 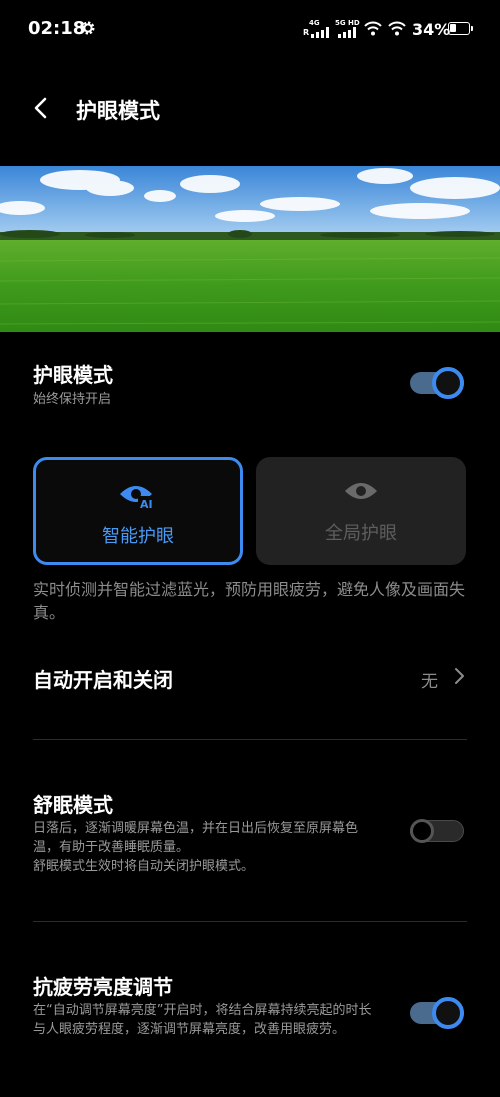 I want to click on cellular-signal-icon: 5G HD, so click(x=349, y=29).